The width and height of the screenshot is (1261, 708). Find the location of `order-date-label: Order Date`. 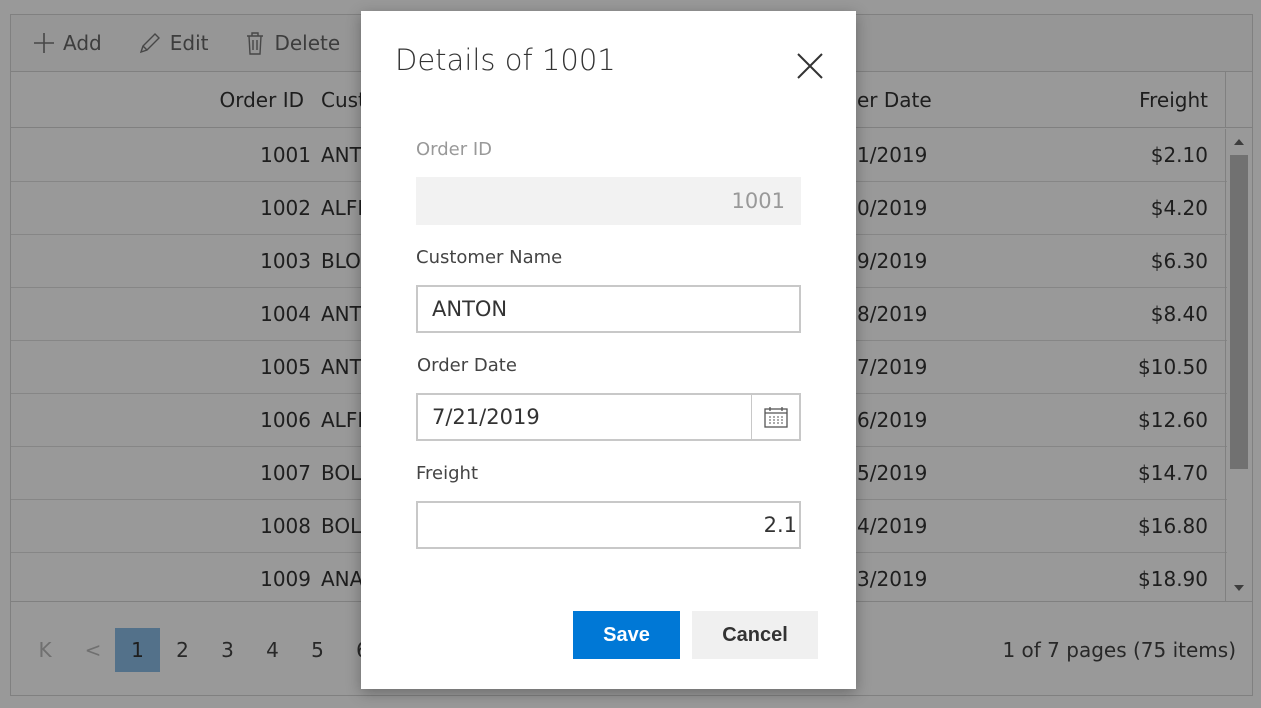

order-date-label: Order Date is located at coordinates (467, 365).